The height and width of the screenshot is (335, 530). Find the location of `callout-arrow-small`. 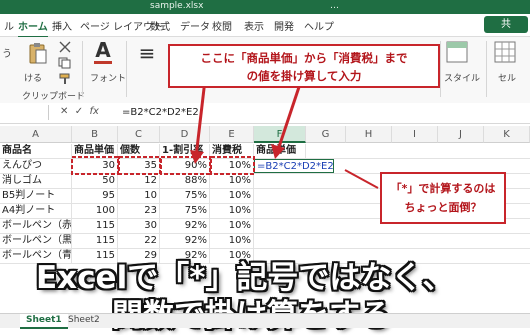

callout-arrow-small is located at coordinates (361, 179).